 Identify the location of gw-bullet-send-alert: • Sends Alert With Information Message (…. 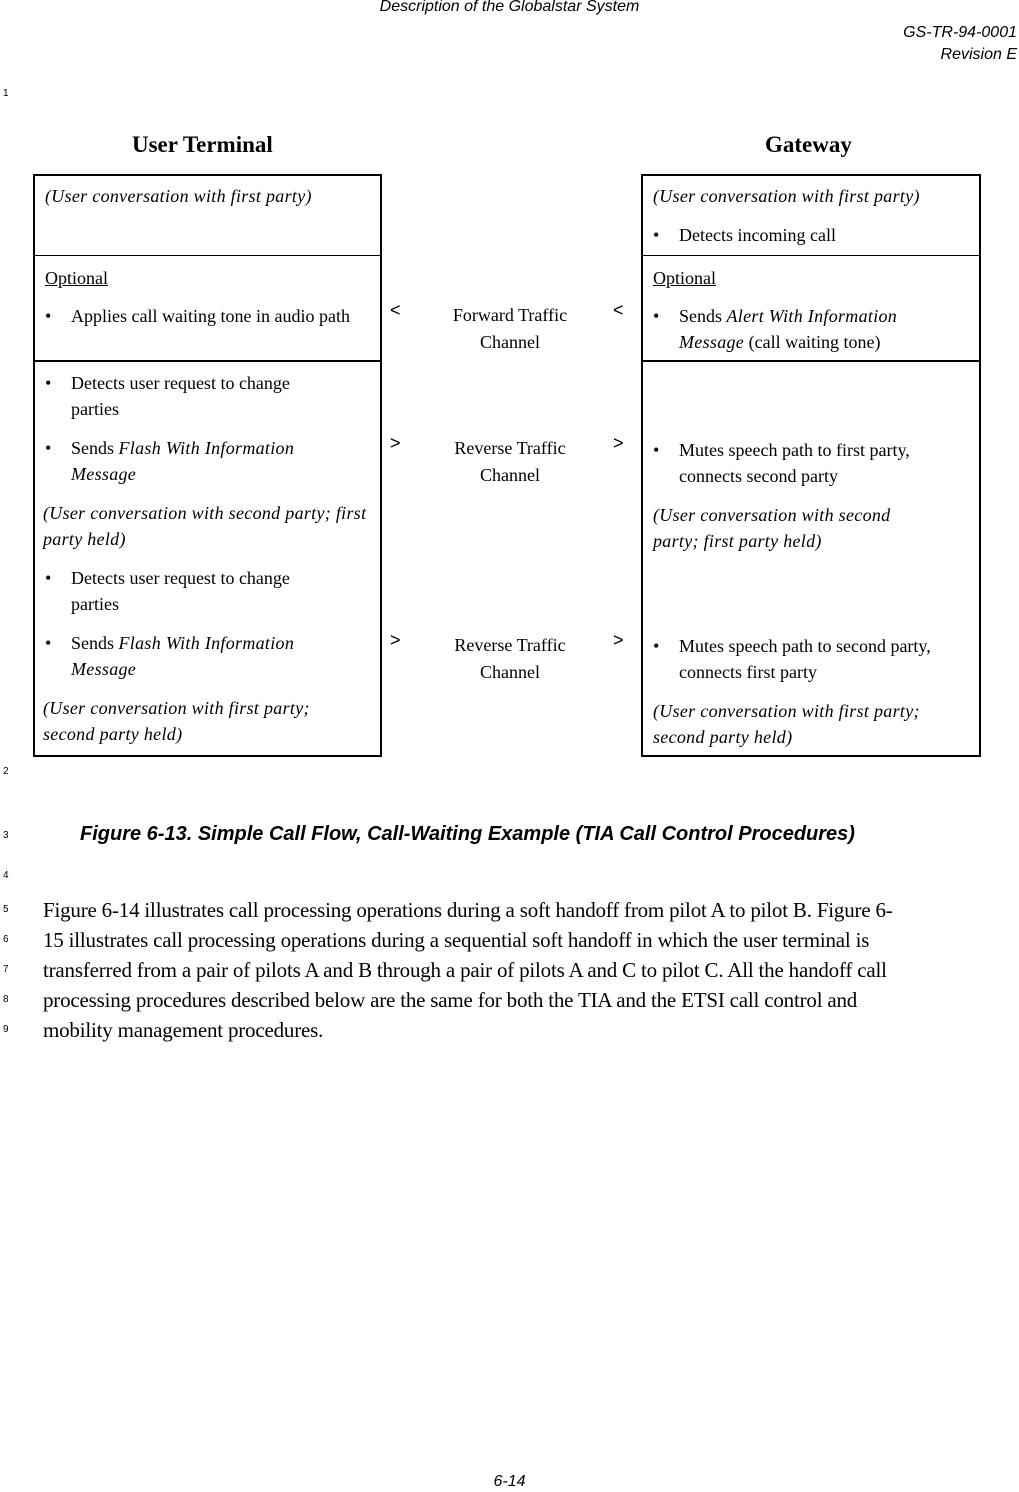
(816, 329).